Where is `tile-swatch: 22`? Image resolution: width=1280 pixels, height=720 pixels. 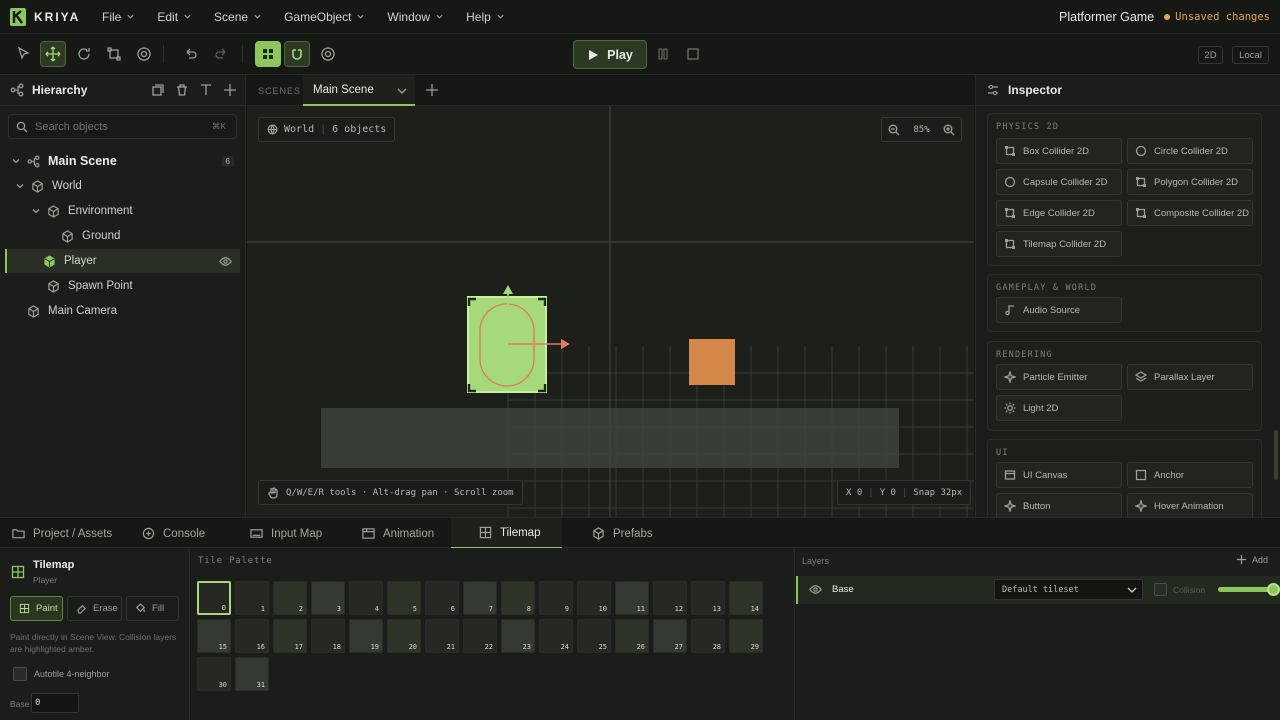 tile-swatch: 22 is located at coordinates (480, 636).